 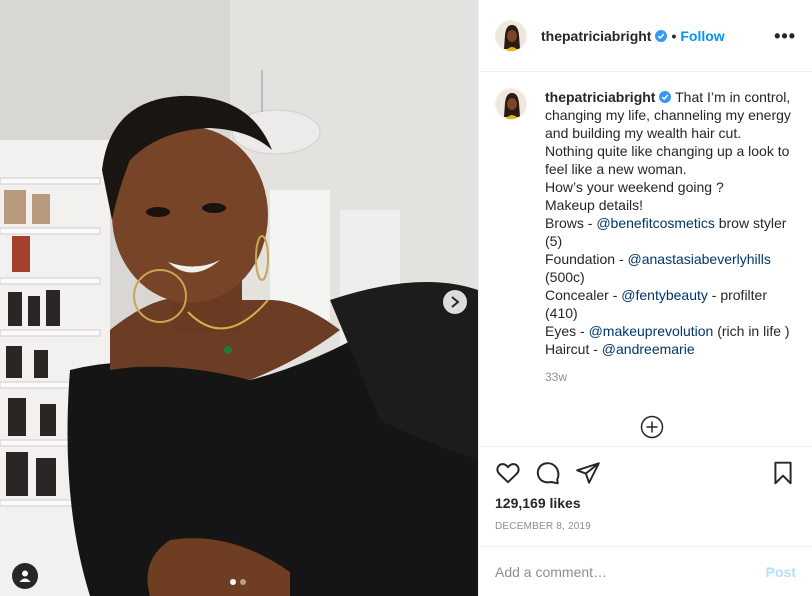 What do you see at coordinates (670, 377) in the screenshot?
I see `post-age: 33w` at bounding box center [670, 377].